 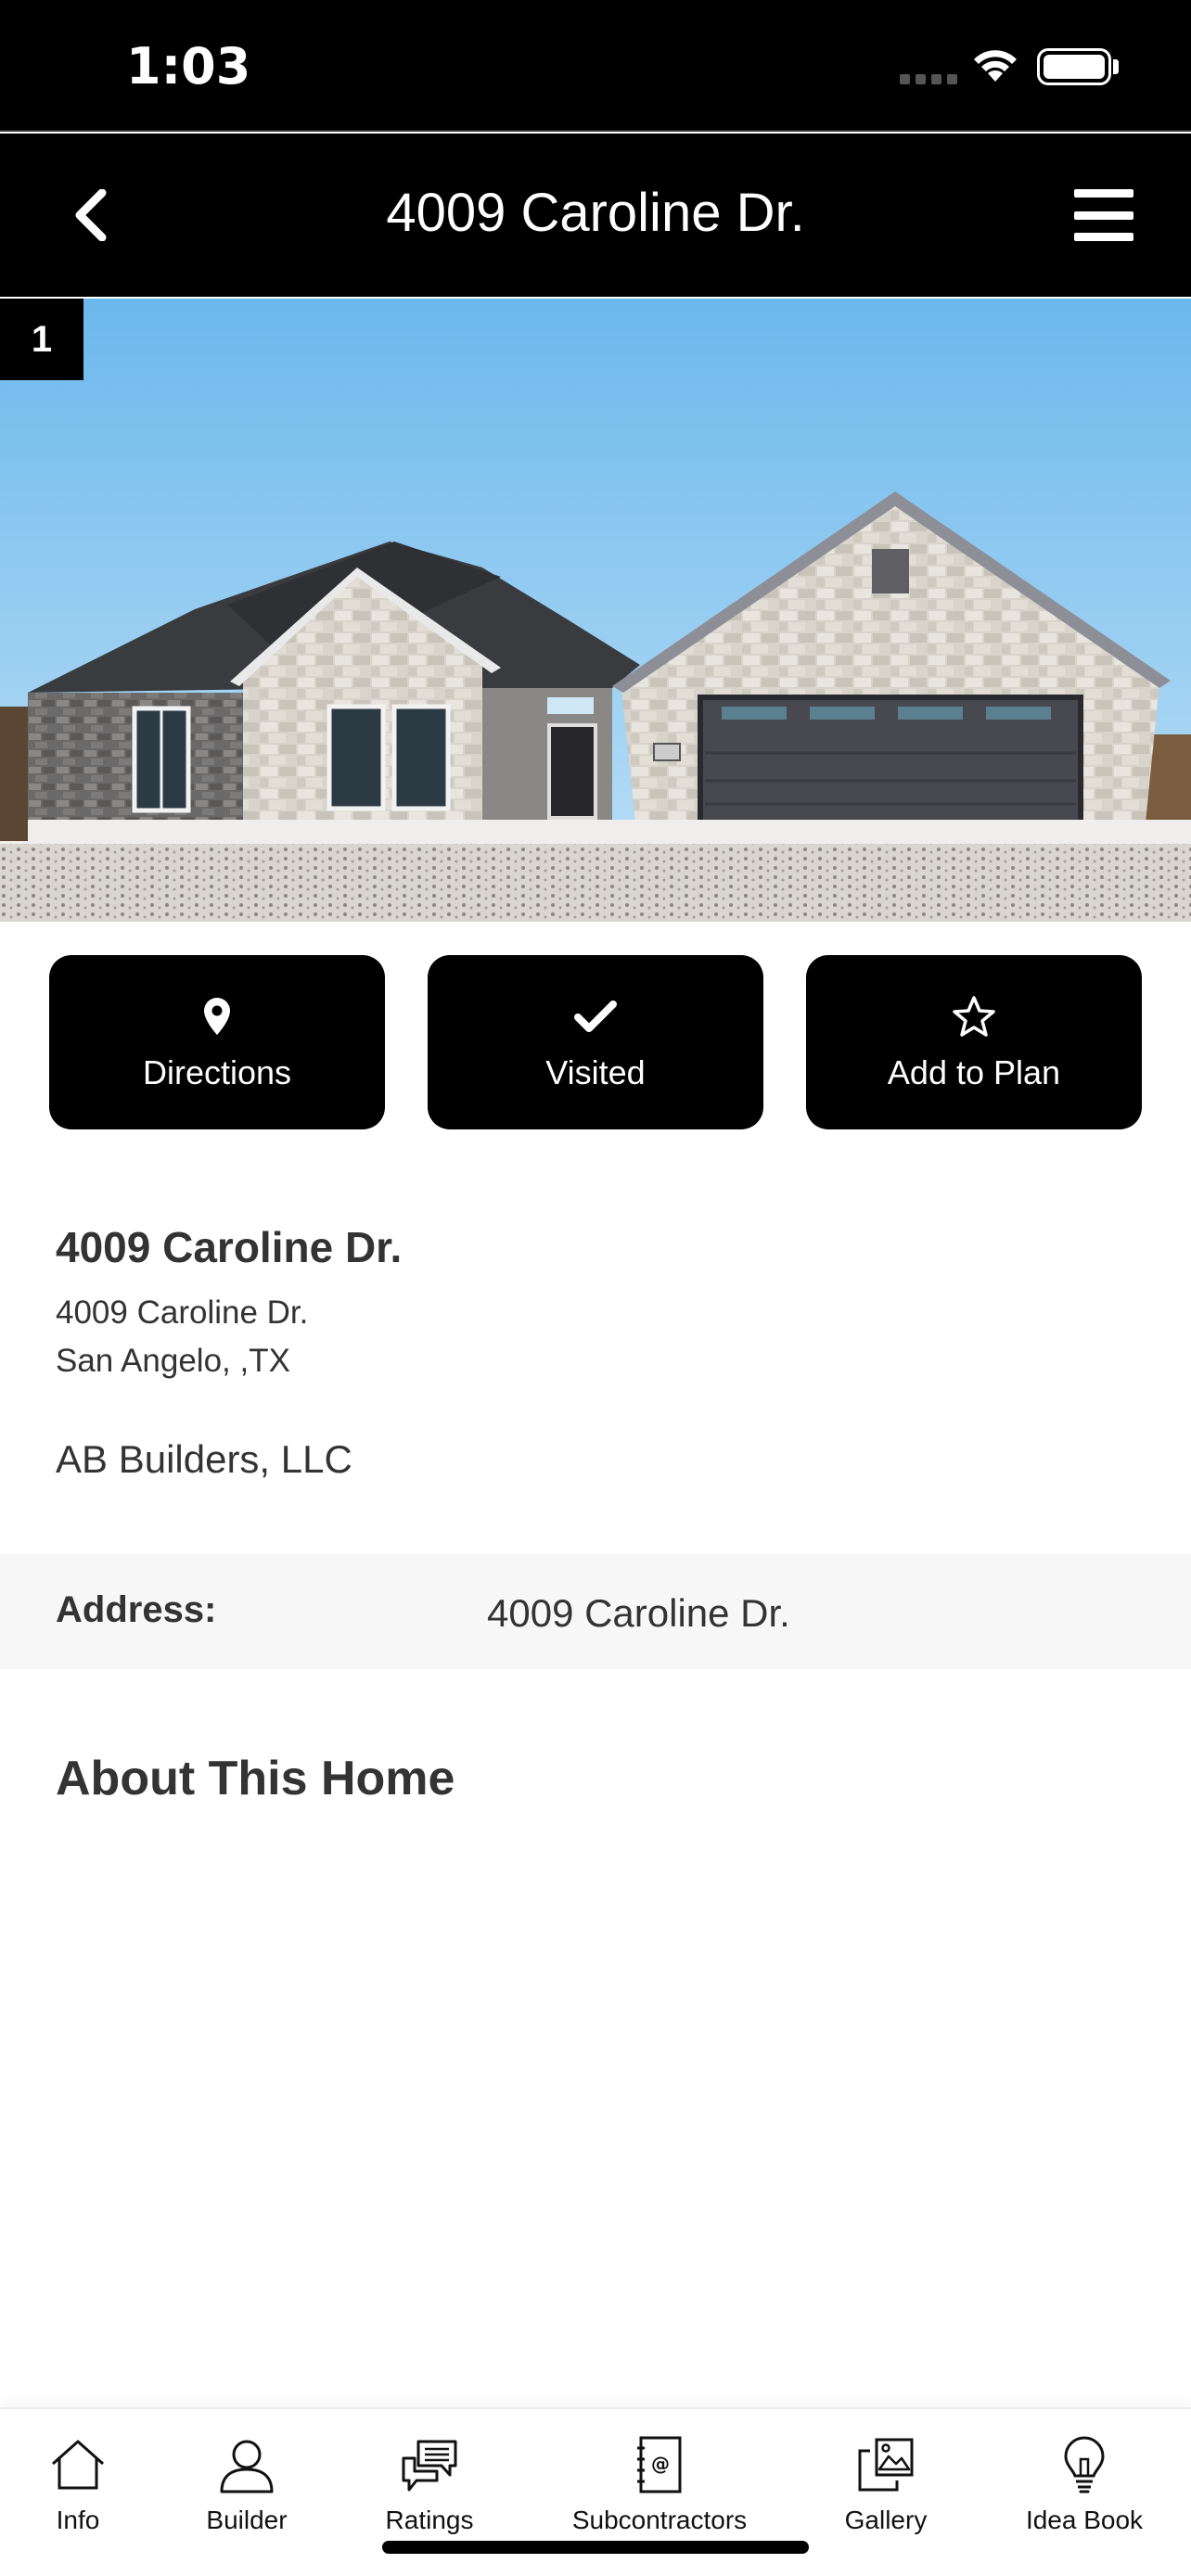 I want to click on images-icon, so click(x=886, y=2465).